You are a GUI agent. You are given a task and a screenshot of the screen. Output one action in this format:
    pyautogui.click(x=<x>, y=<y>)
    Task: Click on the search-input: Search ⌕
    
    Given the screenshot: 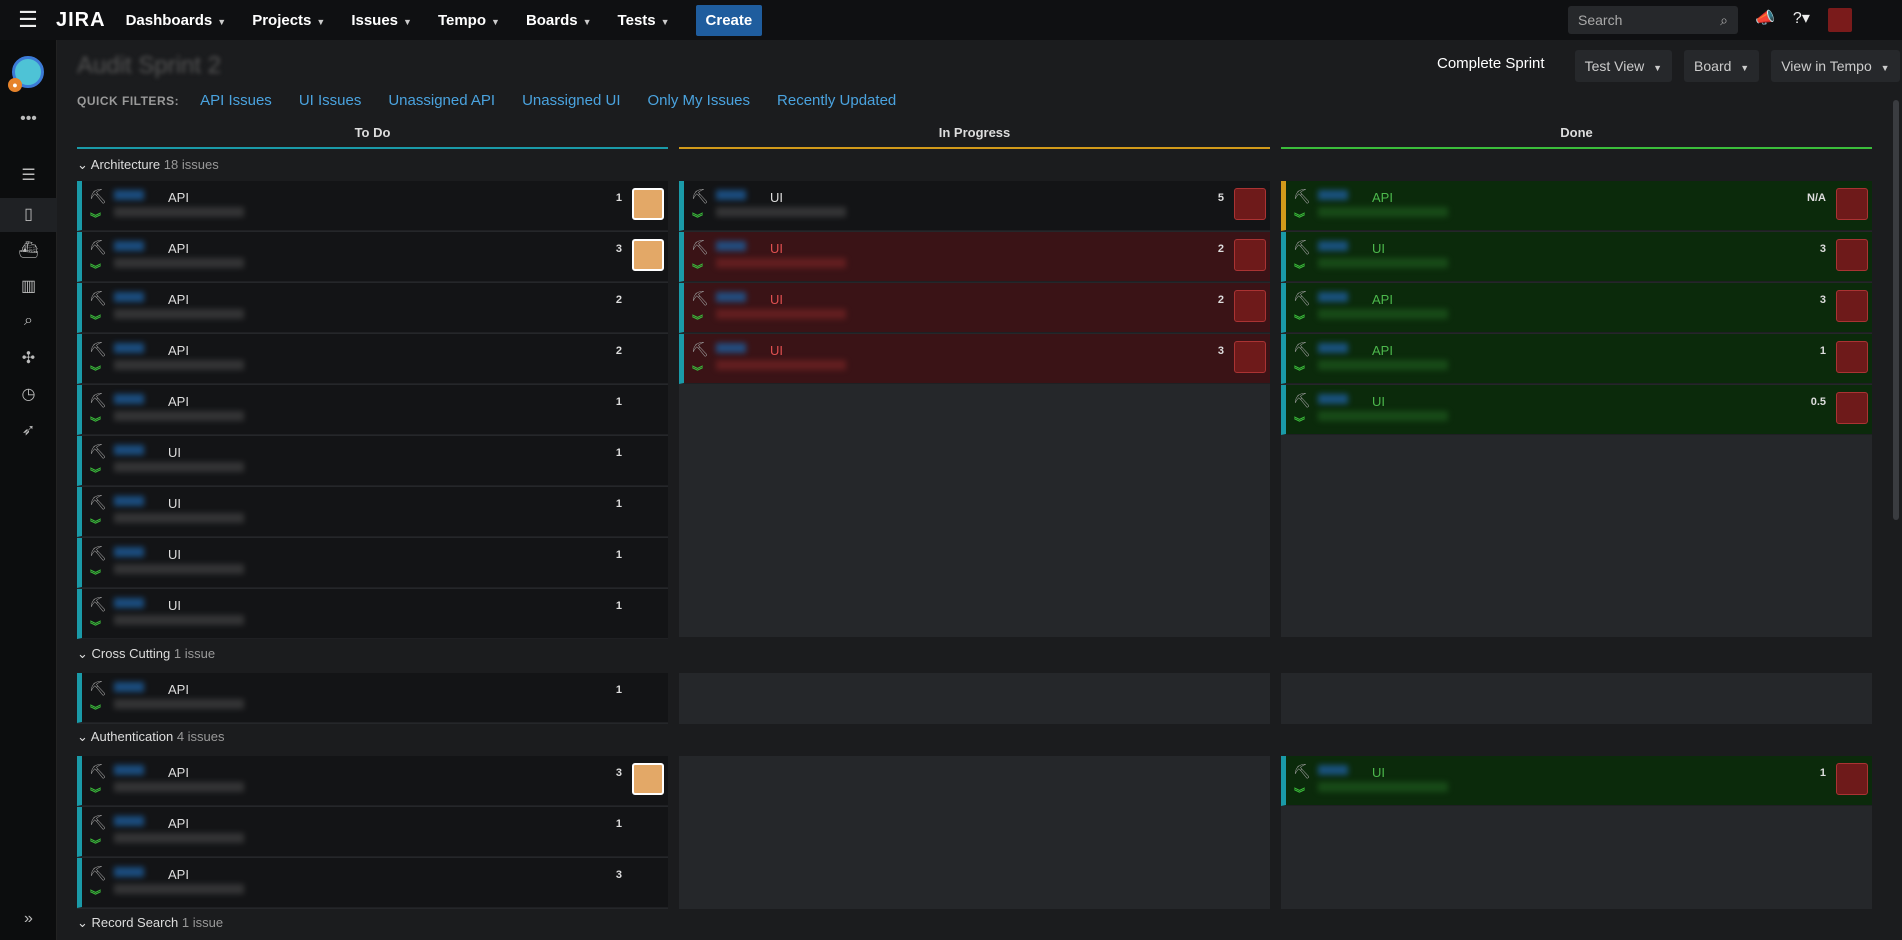 What is the action you would take?
    pyautogui.click(x=1653, y=20)
    